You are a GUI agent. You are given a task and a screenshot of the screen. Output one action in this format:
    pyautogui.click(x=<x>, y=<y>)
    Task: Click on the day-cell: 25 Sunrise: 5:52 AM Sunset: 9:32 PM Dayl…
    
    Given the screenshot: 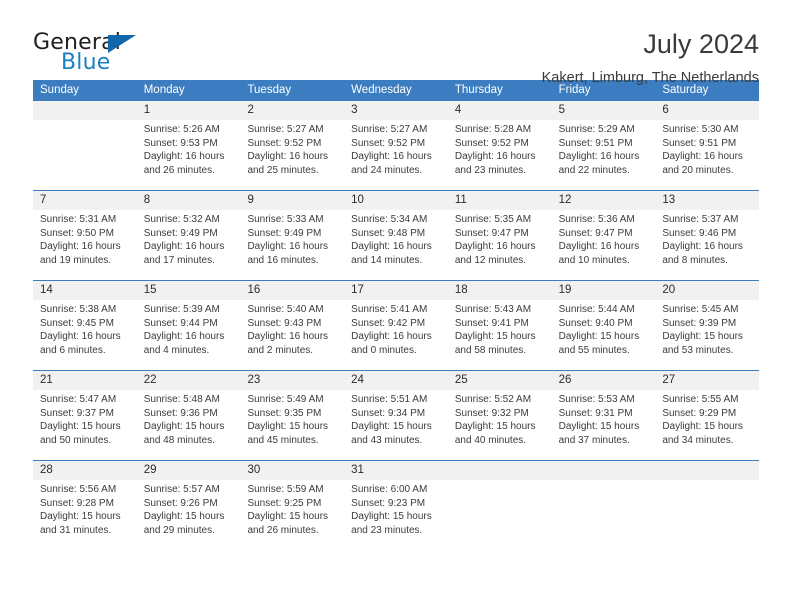 What is the action you would take?
    pyautogui.click(x=499, y=415)
    